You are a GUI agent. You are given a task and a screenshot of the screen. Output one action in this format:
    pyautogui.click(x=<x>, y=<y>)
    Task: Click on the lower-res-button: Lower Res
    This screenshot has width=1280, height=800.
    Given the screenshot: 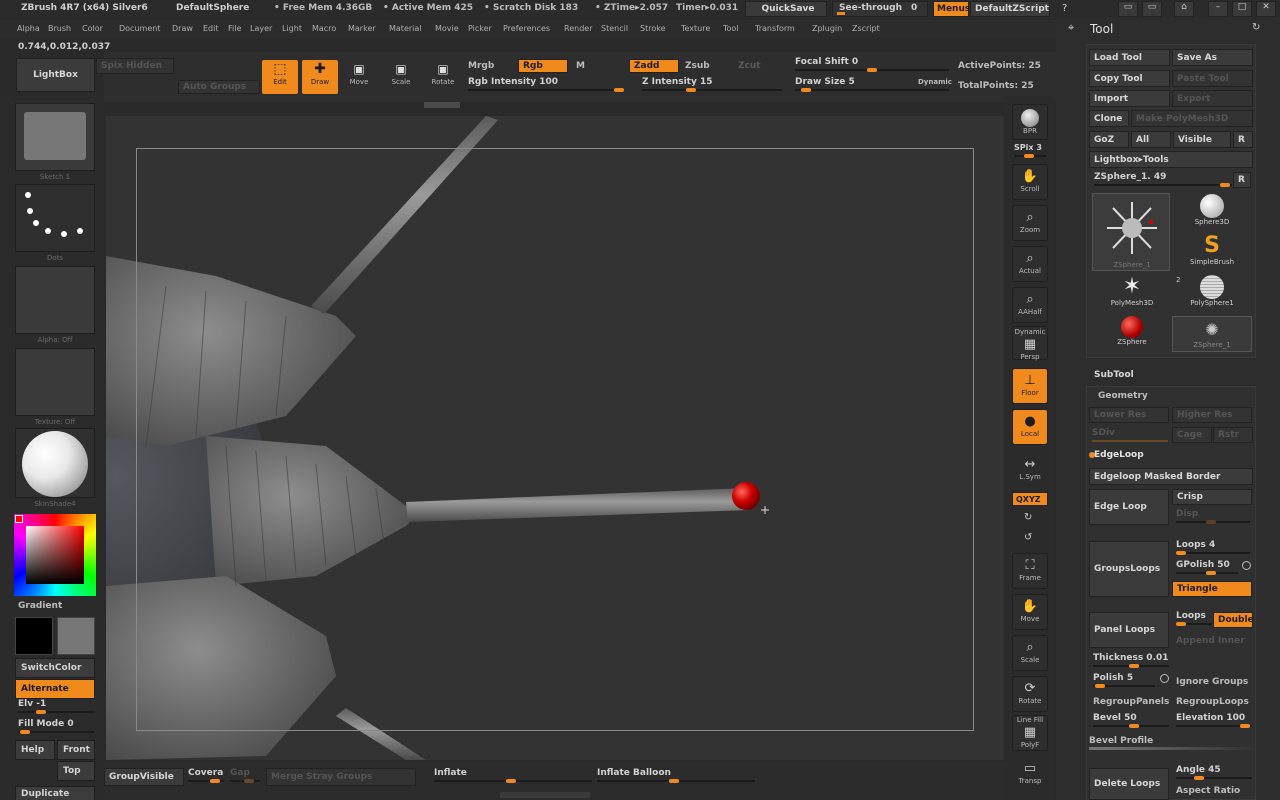 What is the action you would take?
    pyautogui.click(x=1129, y=415)
    